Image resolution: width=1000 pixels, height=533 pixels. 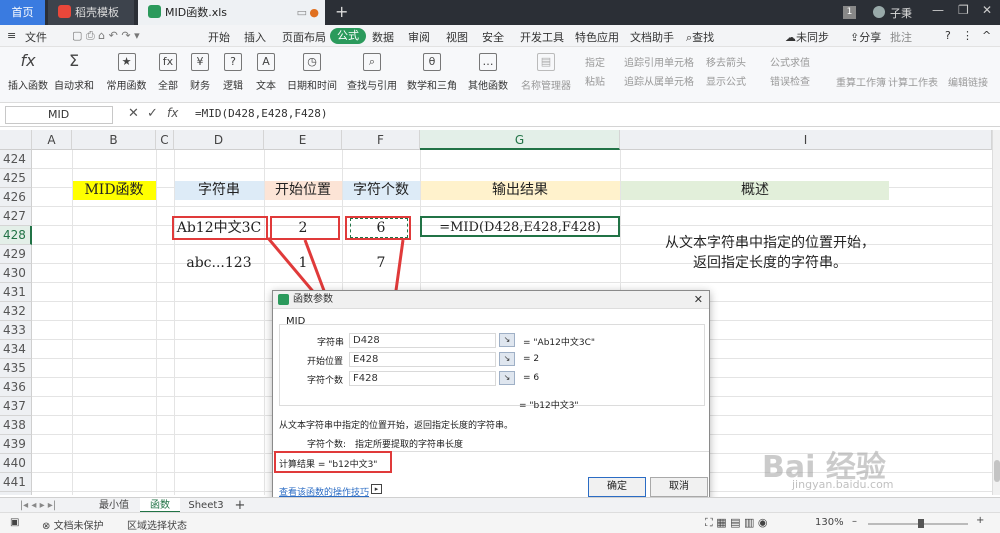 I want to click on more-icon: ⋮, so click(x=967, y=35).